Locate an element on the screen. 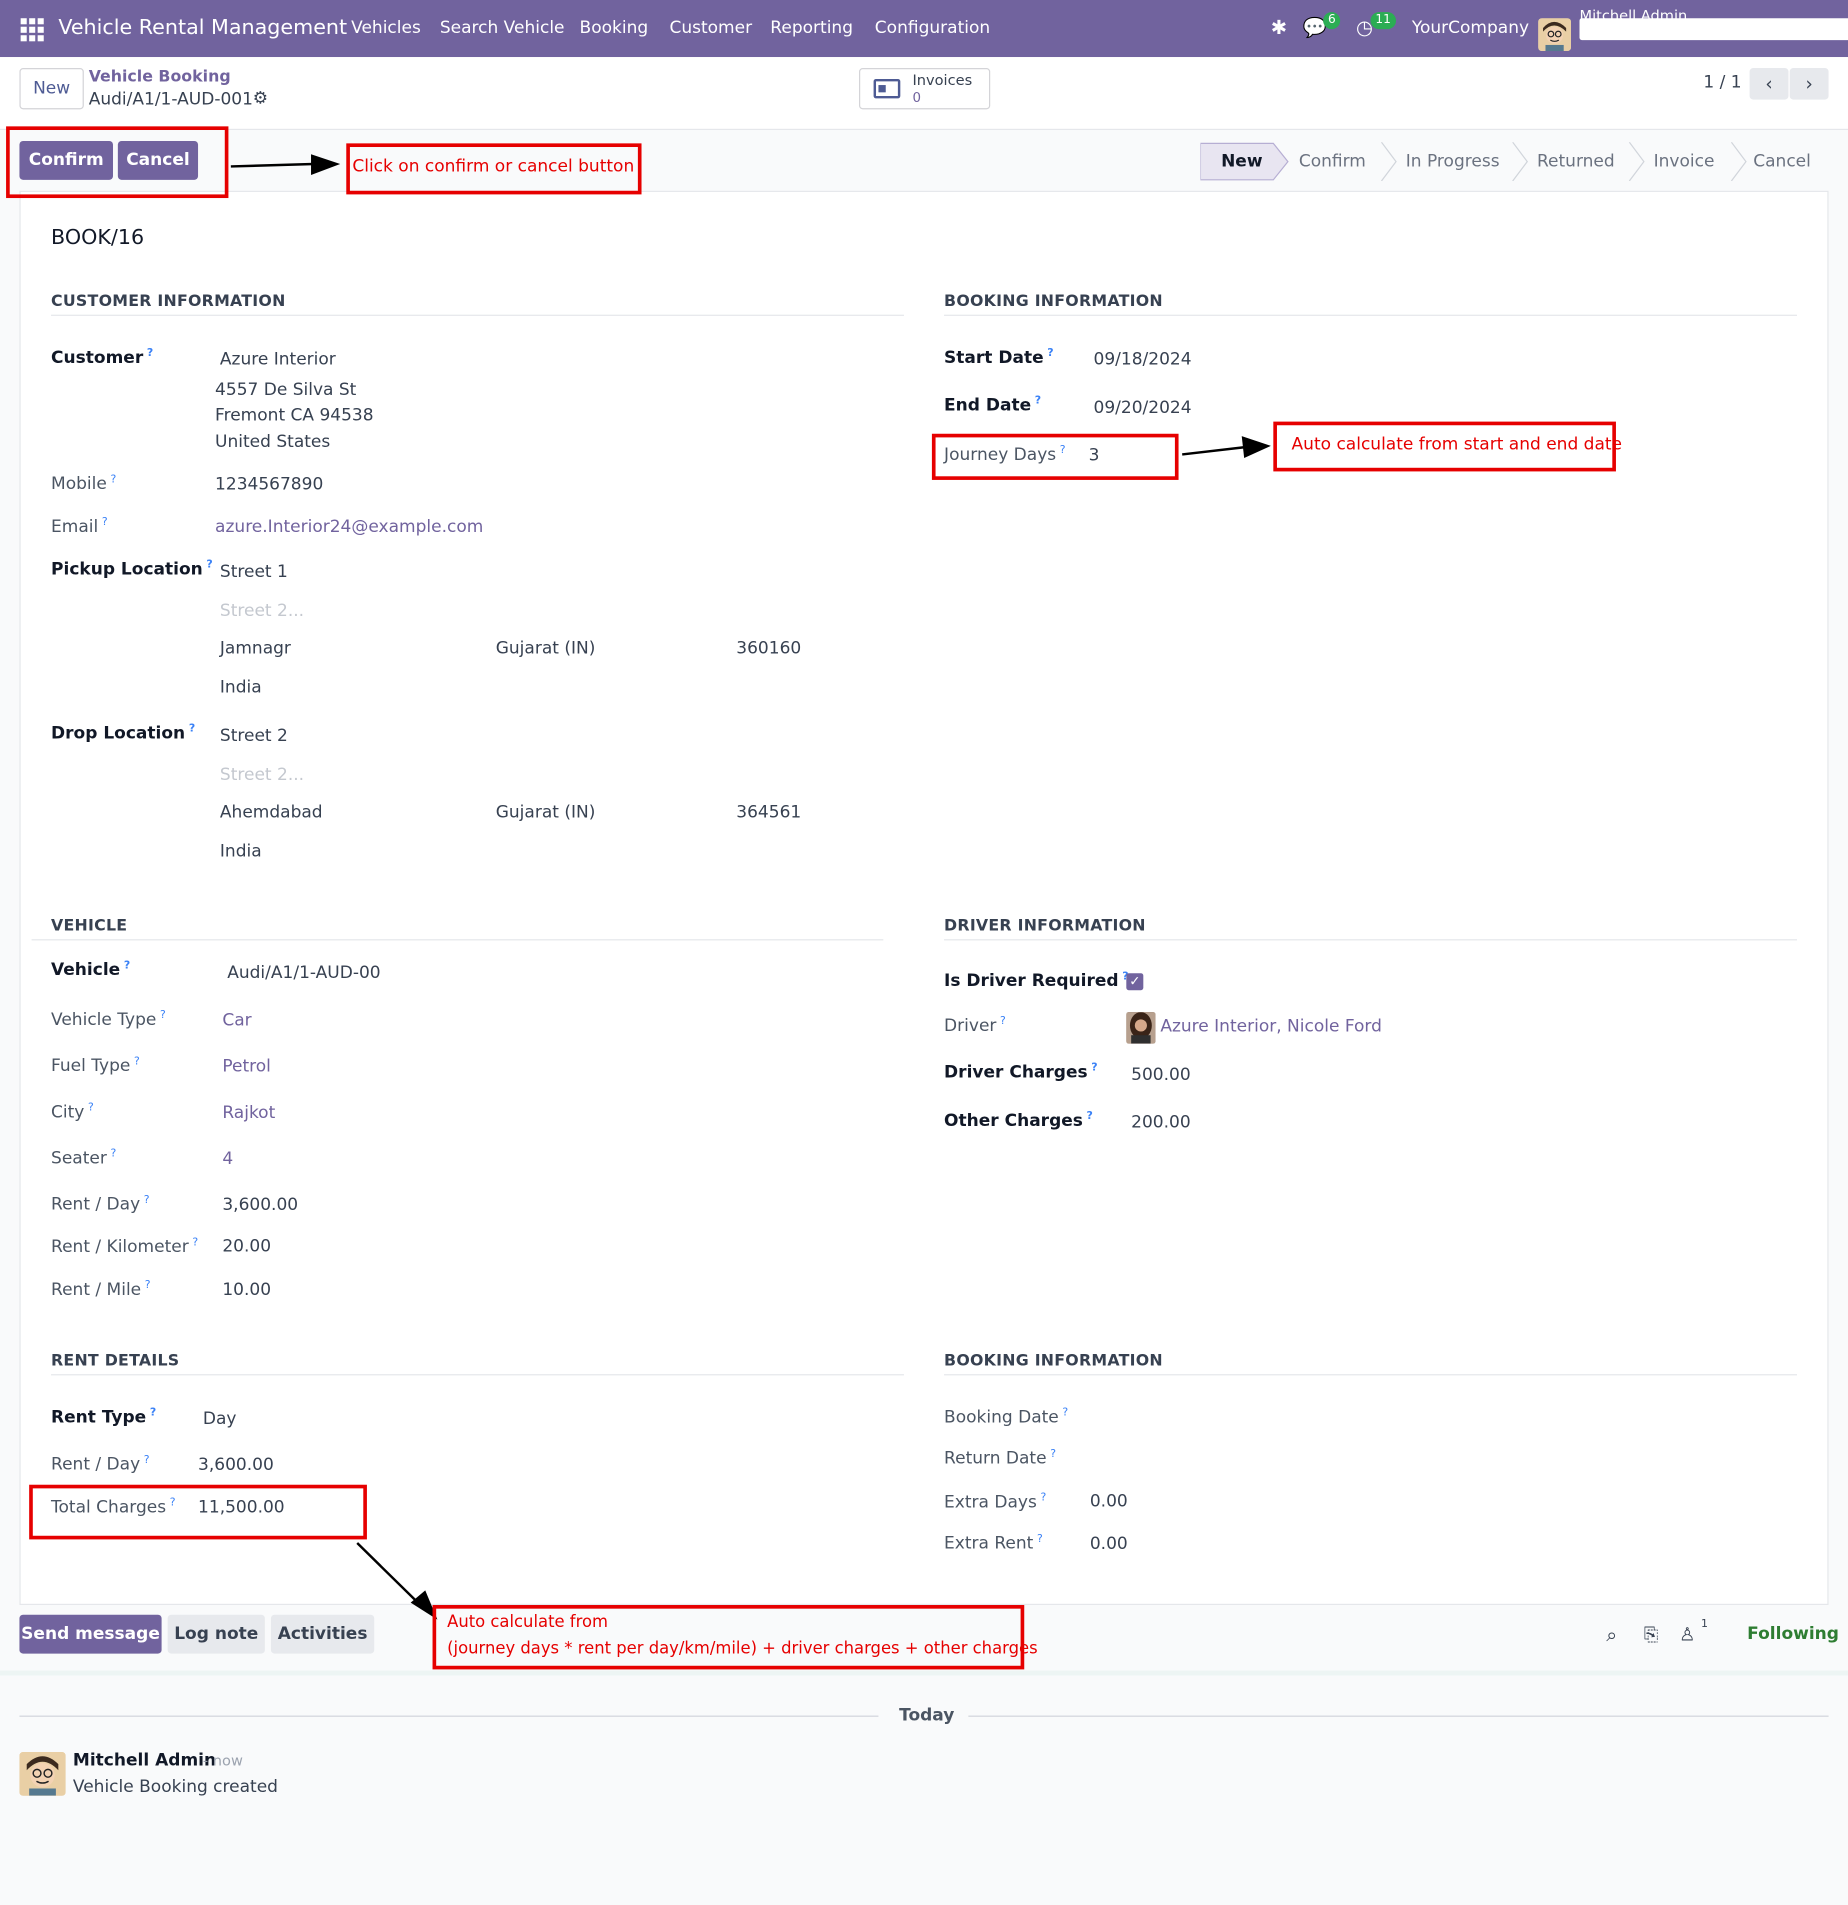 The image size is (1848, 1905). extra-days-field: 0.00 is located at coordinates (1109, 1501).